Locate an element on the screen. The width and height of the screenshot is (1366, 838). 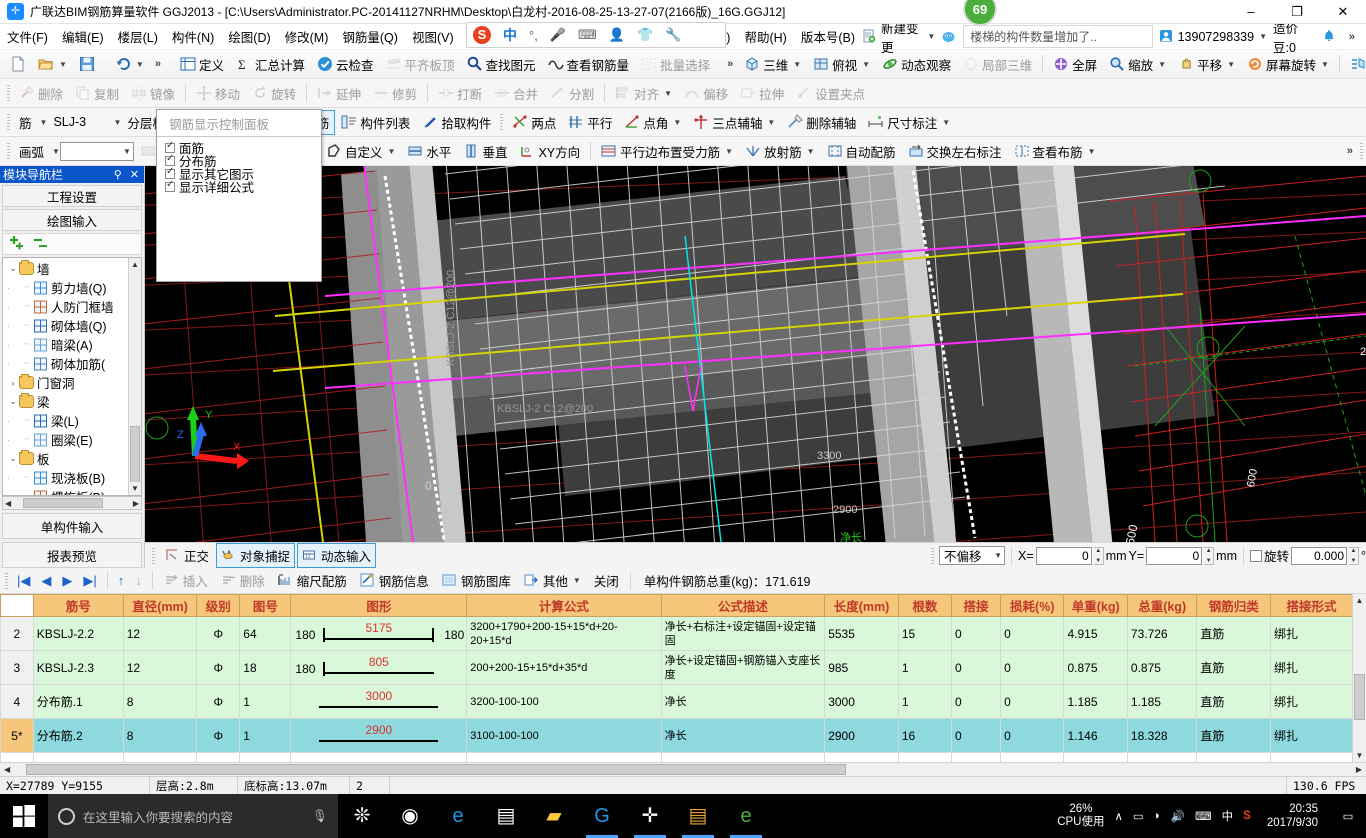
pin-icon: ⚲ is located at coordinates (118, 174).